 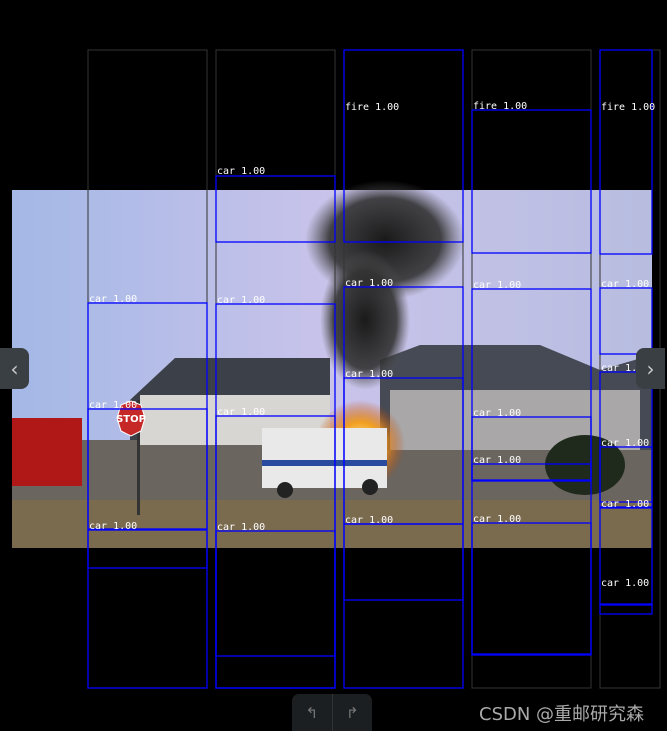 What do you see at coordinates (562, 714) in the screenshot?
I see `watermark: CSDN @重邮研究森` at bounding box center [562, 714].